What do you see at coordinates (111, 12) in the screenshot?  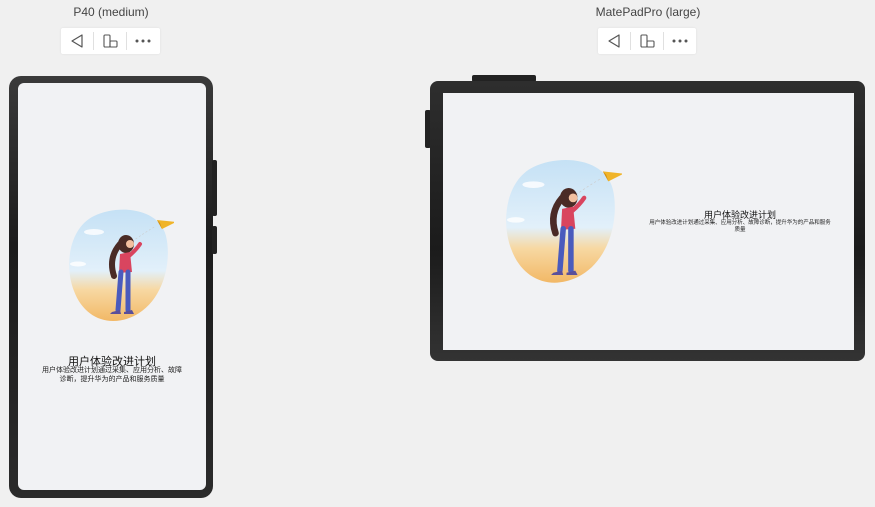 I see `device-title-p40: P40 (medium)` at bounding box center [111, 12].